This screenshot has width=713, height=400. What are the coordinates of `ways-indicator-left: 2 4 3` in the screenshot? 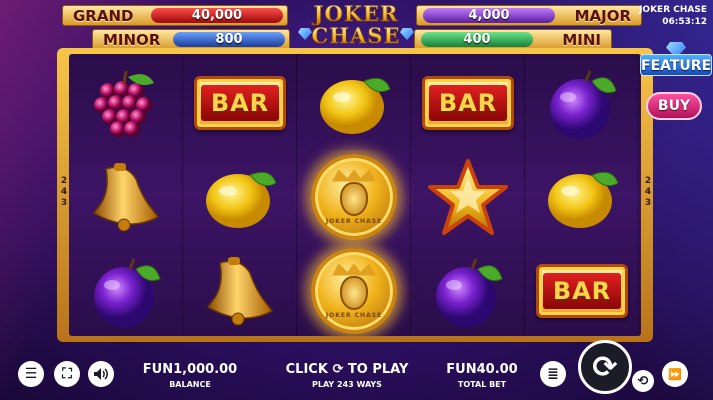 It's located at (64, 192).